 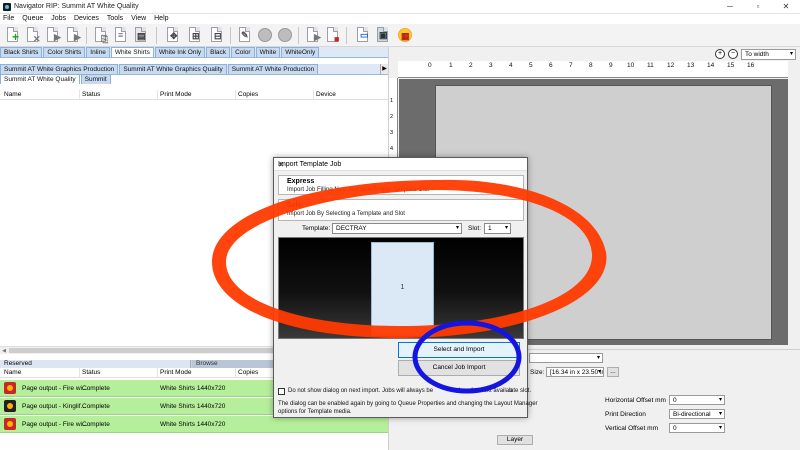 I want to click on tab-summit: Summit, so click(x=95, y=79).